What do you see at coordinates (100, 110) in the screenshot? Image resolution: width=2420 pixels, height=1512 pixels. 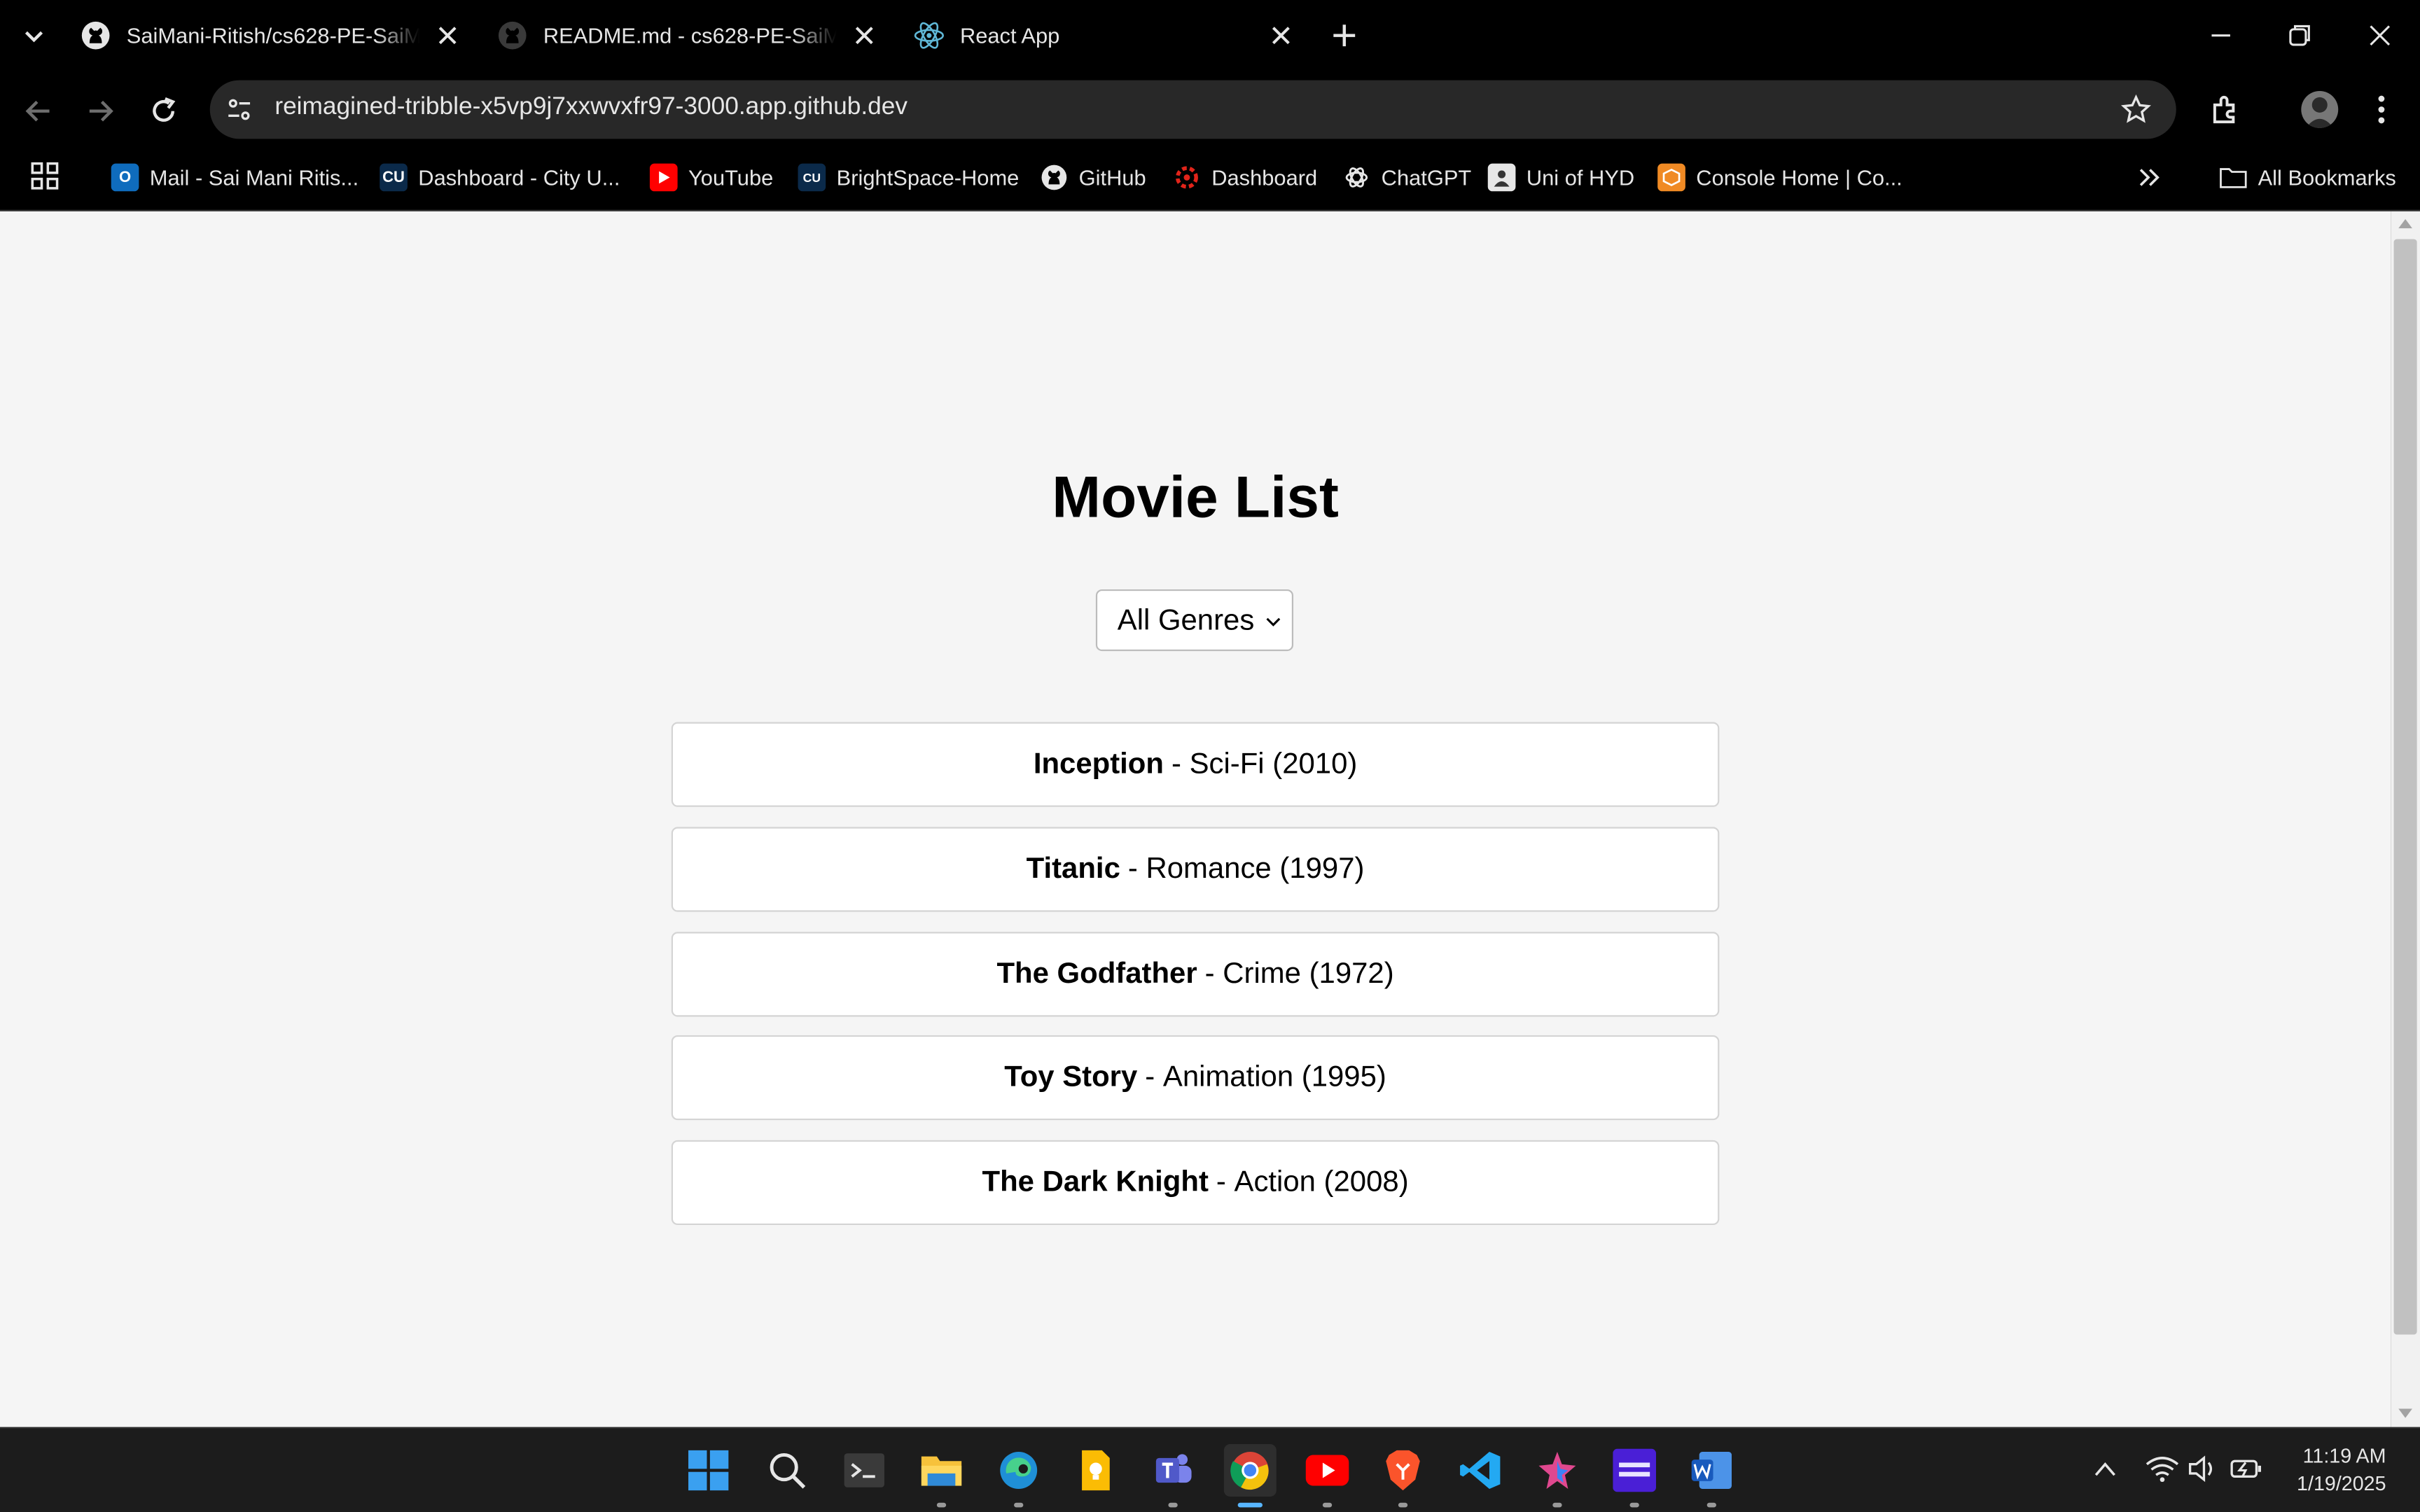 I see `forward-button` at bounding box center [100, 110].